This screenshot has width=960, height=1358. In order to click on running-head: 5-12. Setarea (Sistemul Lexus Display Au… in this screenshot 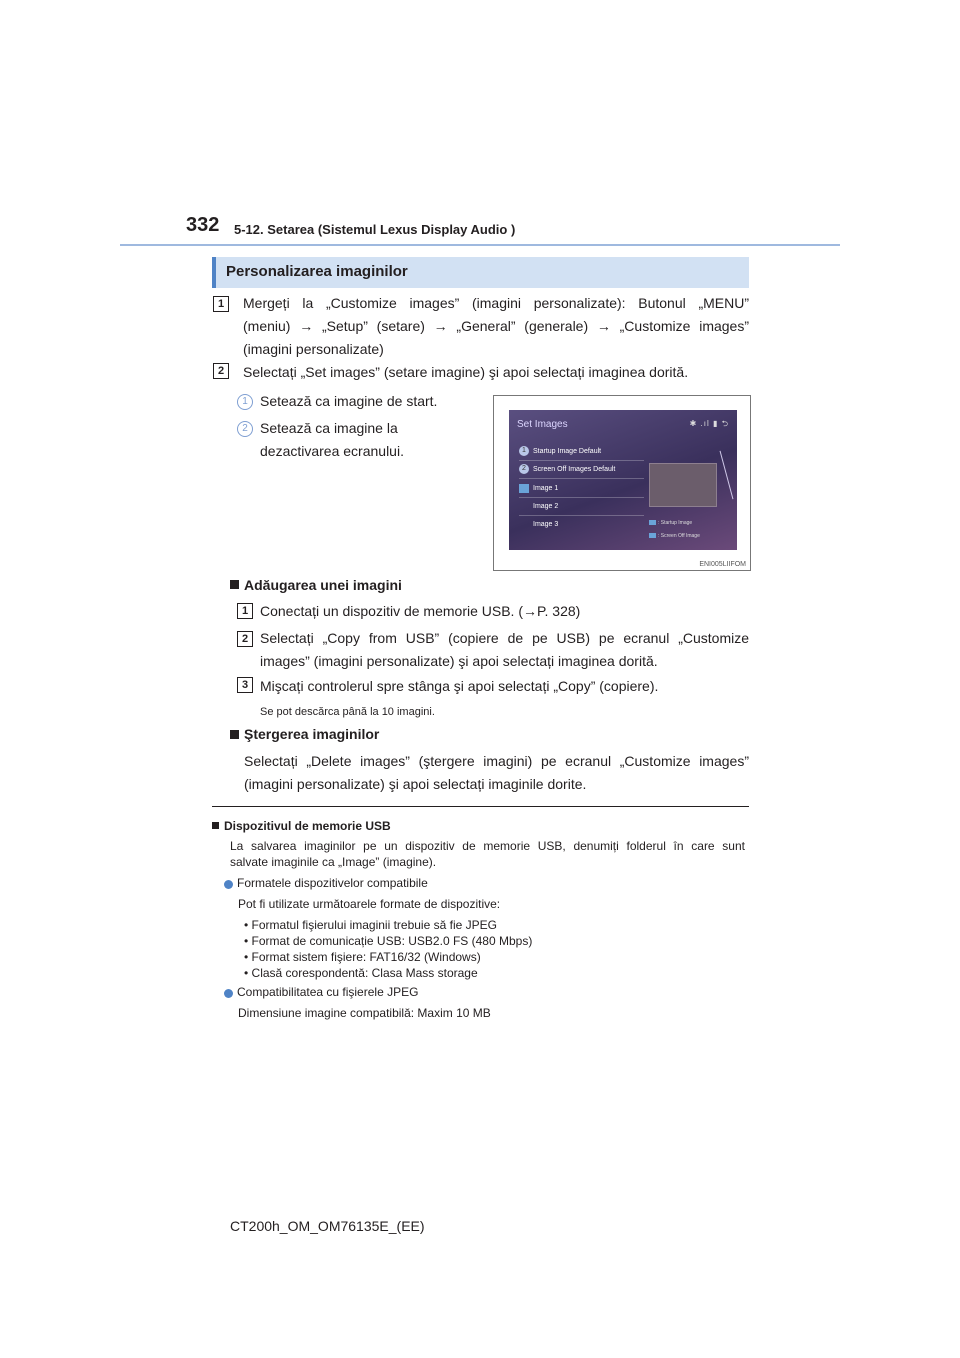, I will do `click(375, 229)`.